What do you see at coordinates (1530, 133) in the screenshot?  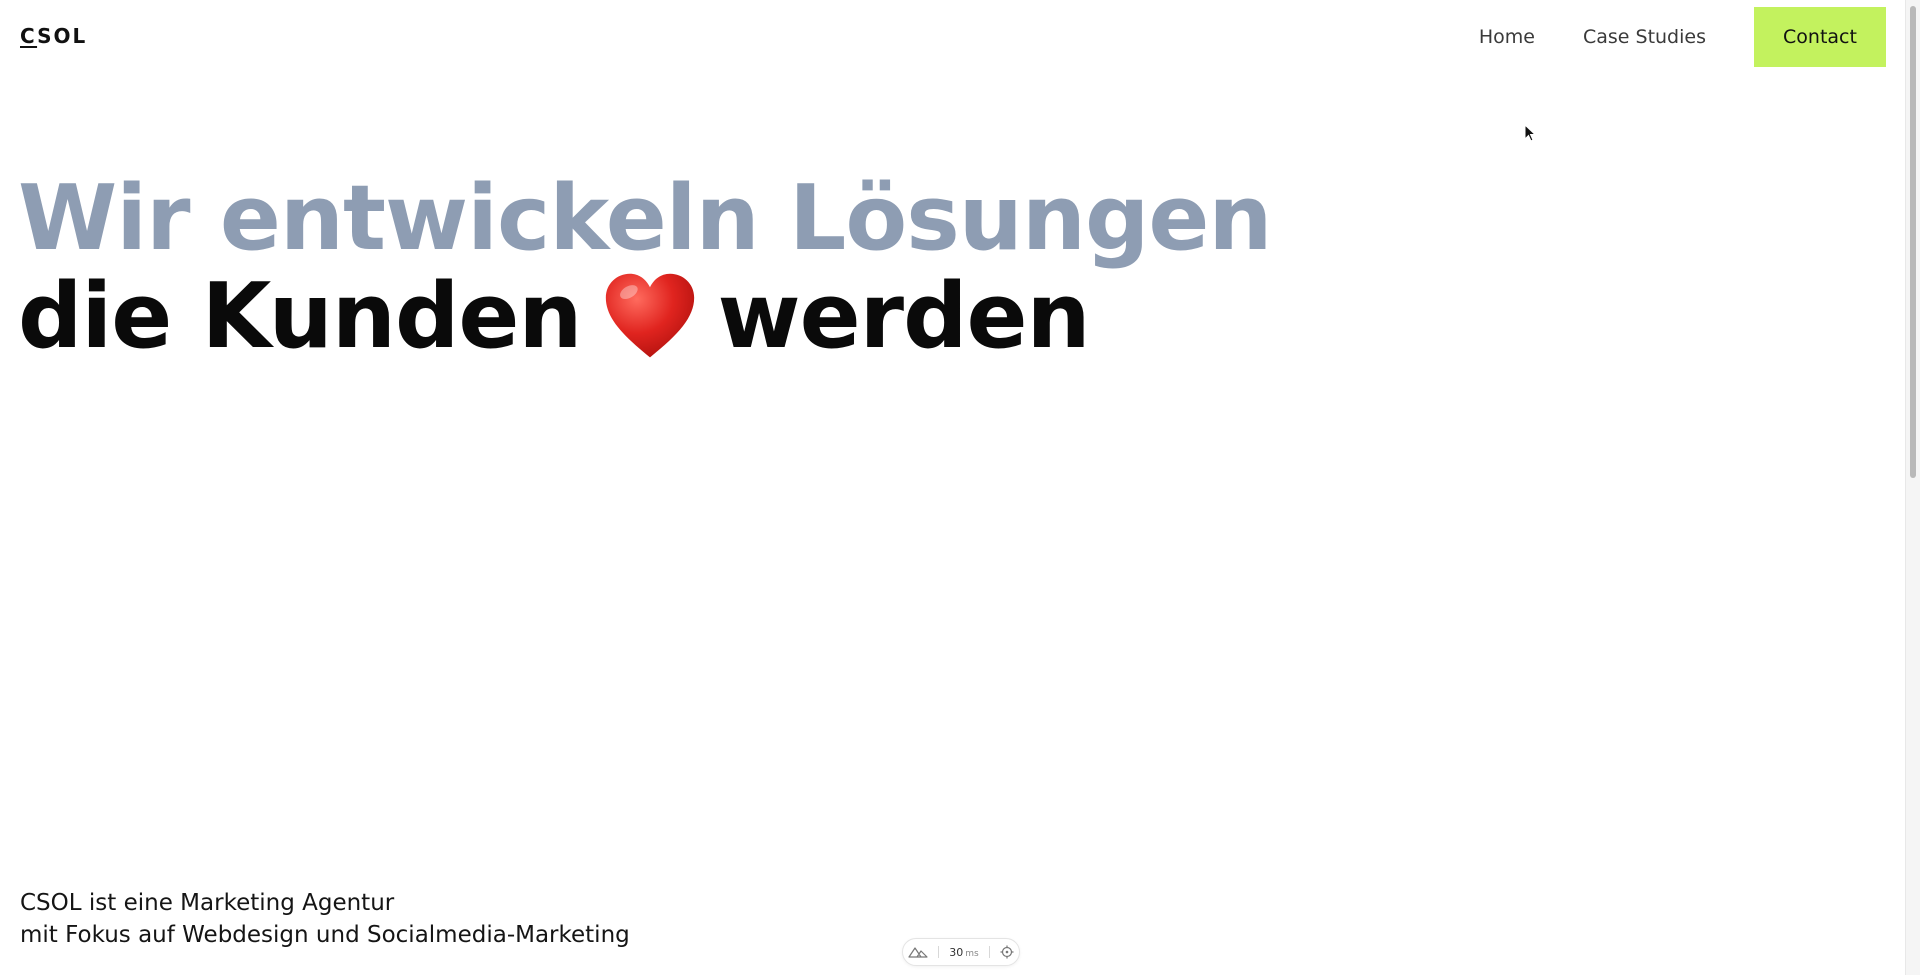 I see `mouse-cursor-icon` at bounding box center [1530, 133].